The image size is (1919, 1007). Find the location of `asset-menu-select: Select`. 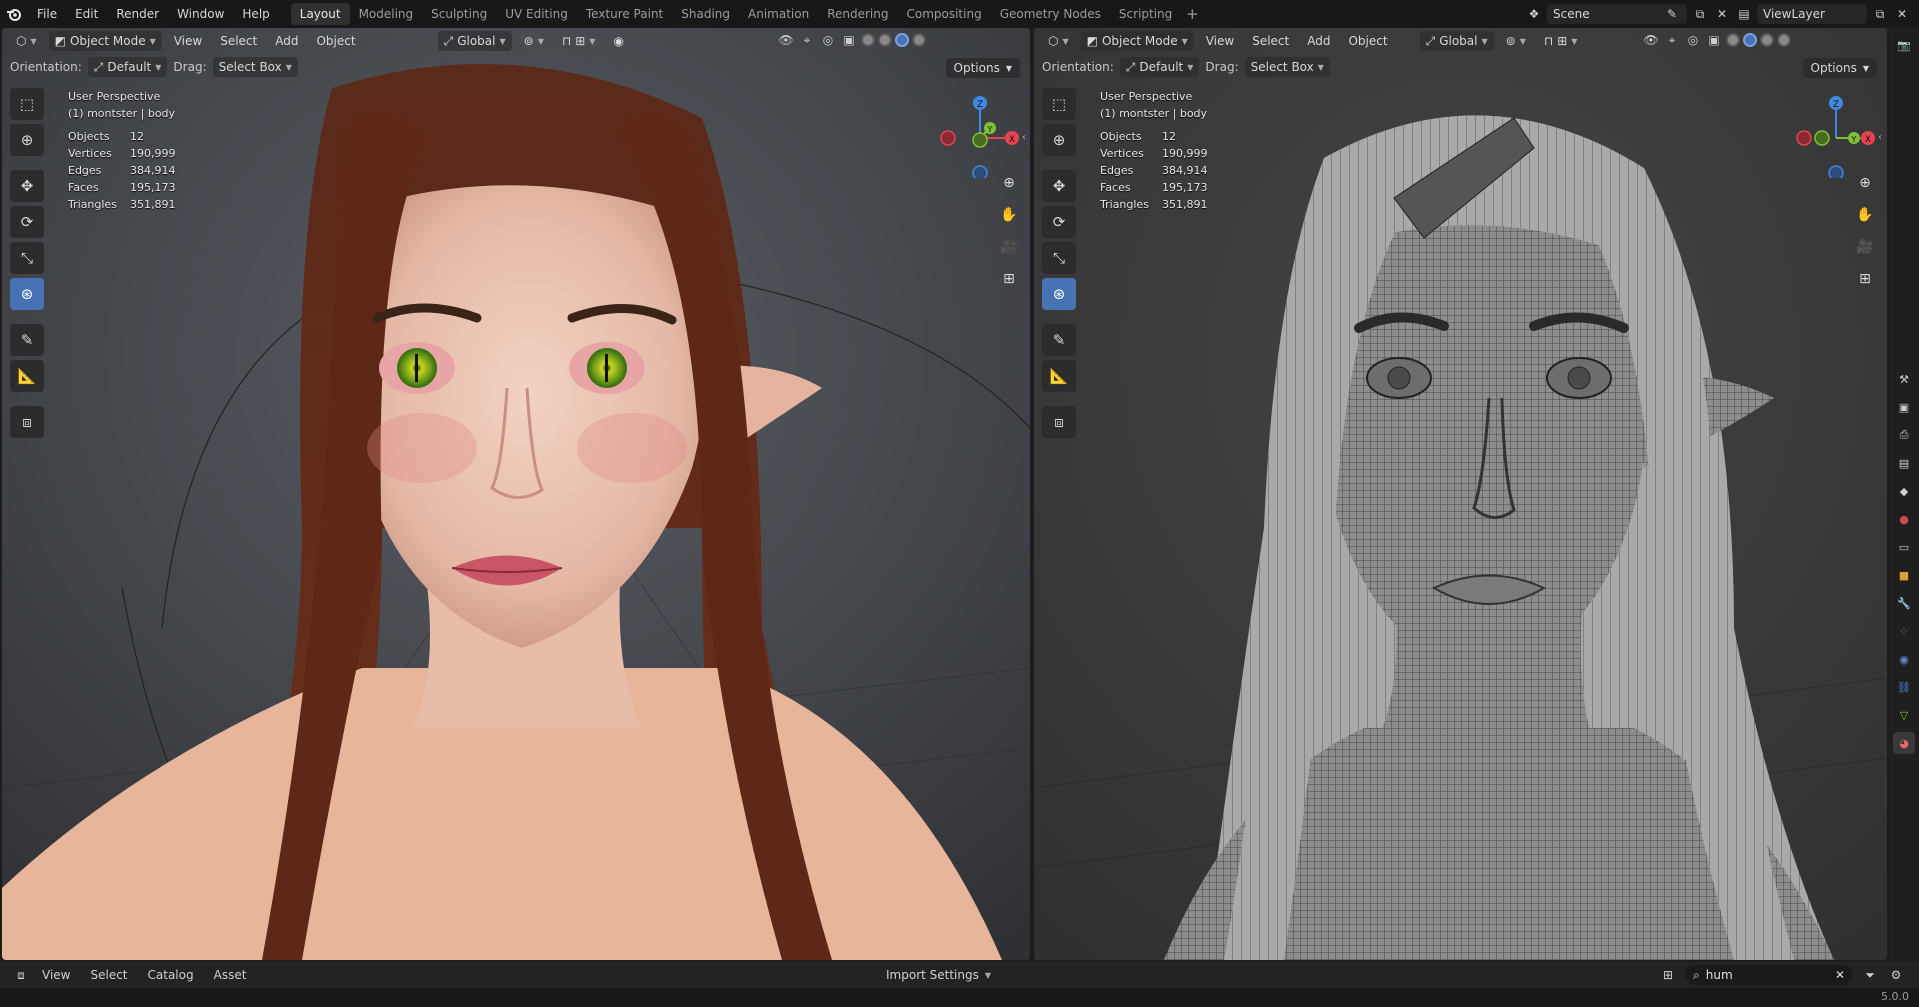

asset-menu-select: Select is located at coordinates (108, 975).